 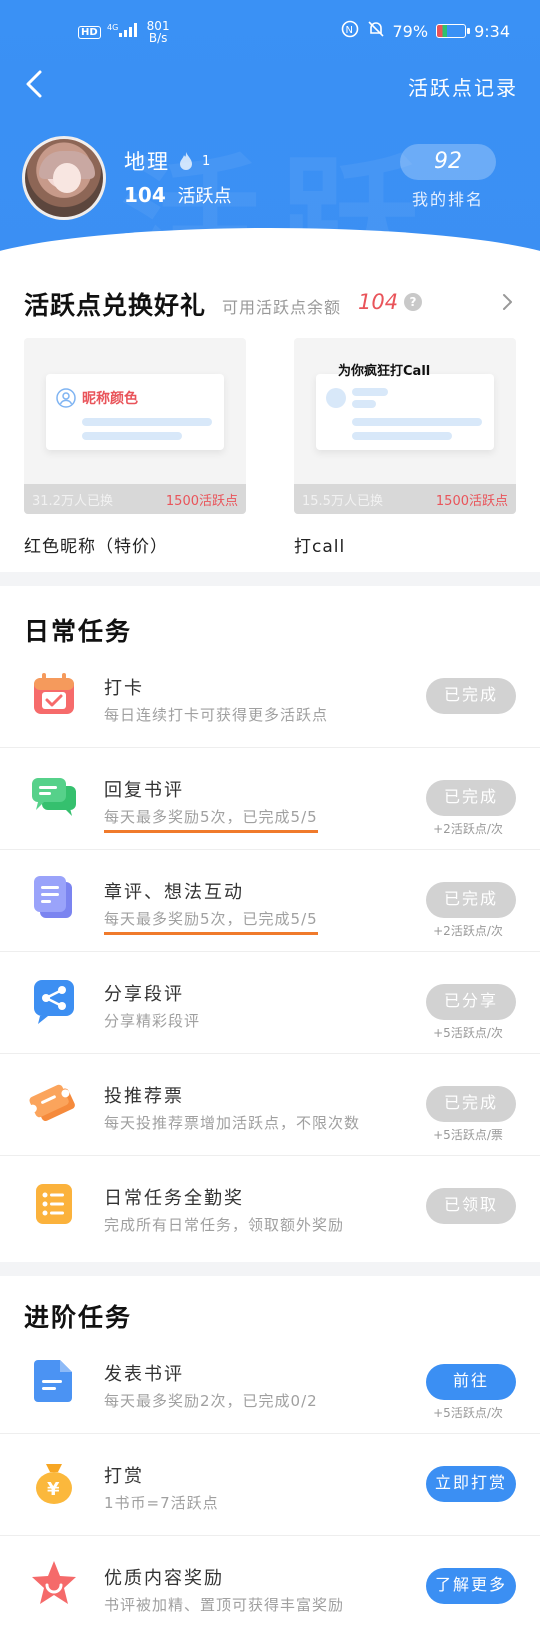 What do you see at coordinates (492, 31) in the screenshot?
I see `clock: 9:34` at bounding box center [492, 31].